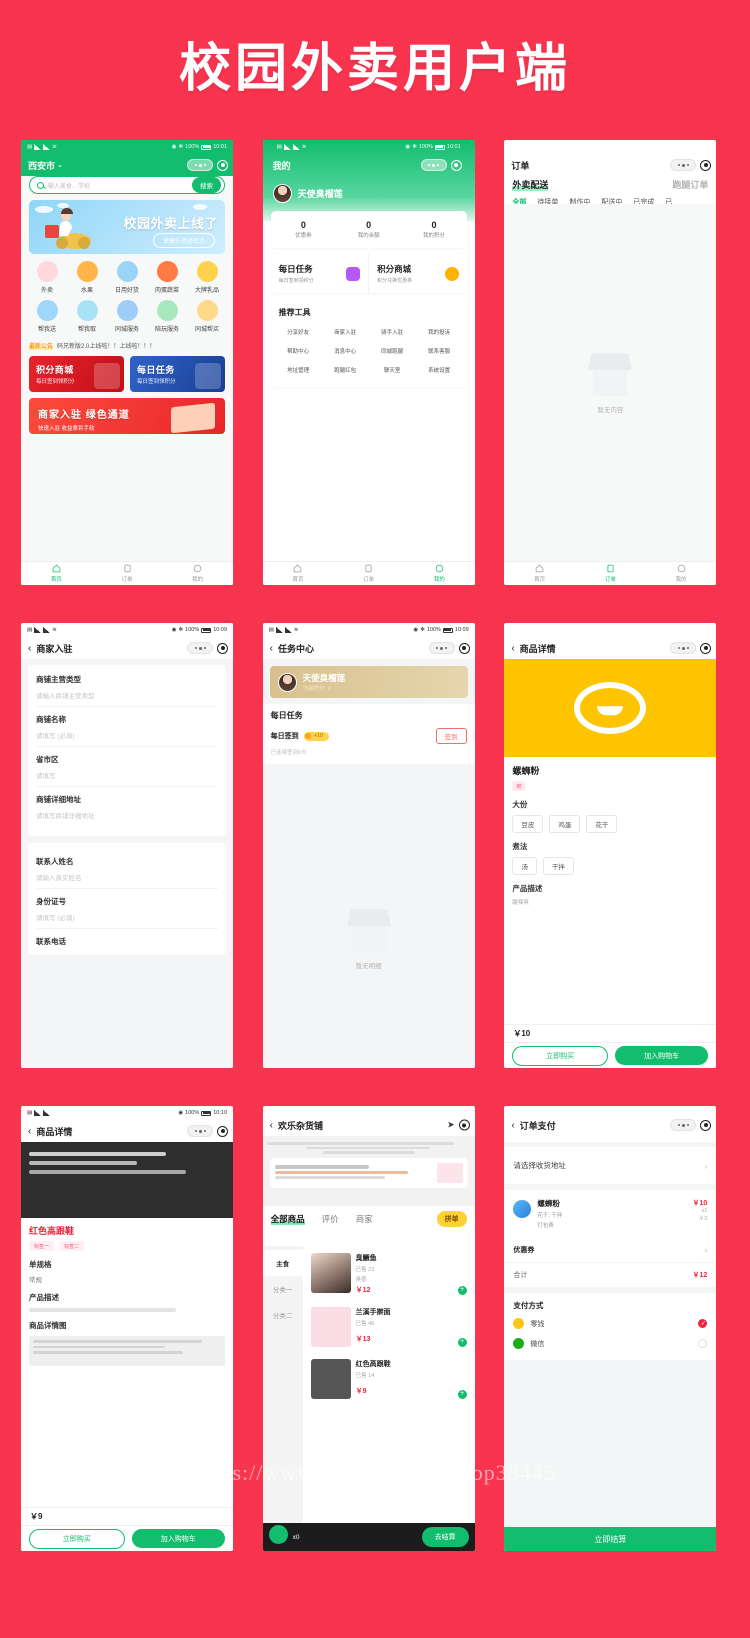 This screenshot has height=1638, width=750. I want to click on tool-redpacket: 跑腿红包, so click(345, 369).